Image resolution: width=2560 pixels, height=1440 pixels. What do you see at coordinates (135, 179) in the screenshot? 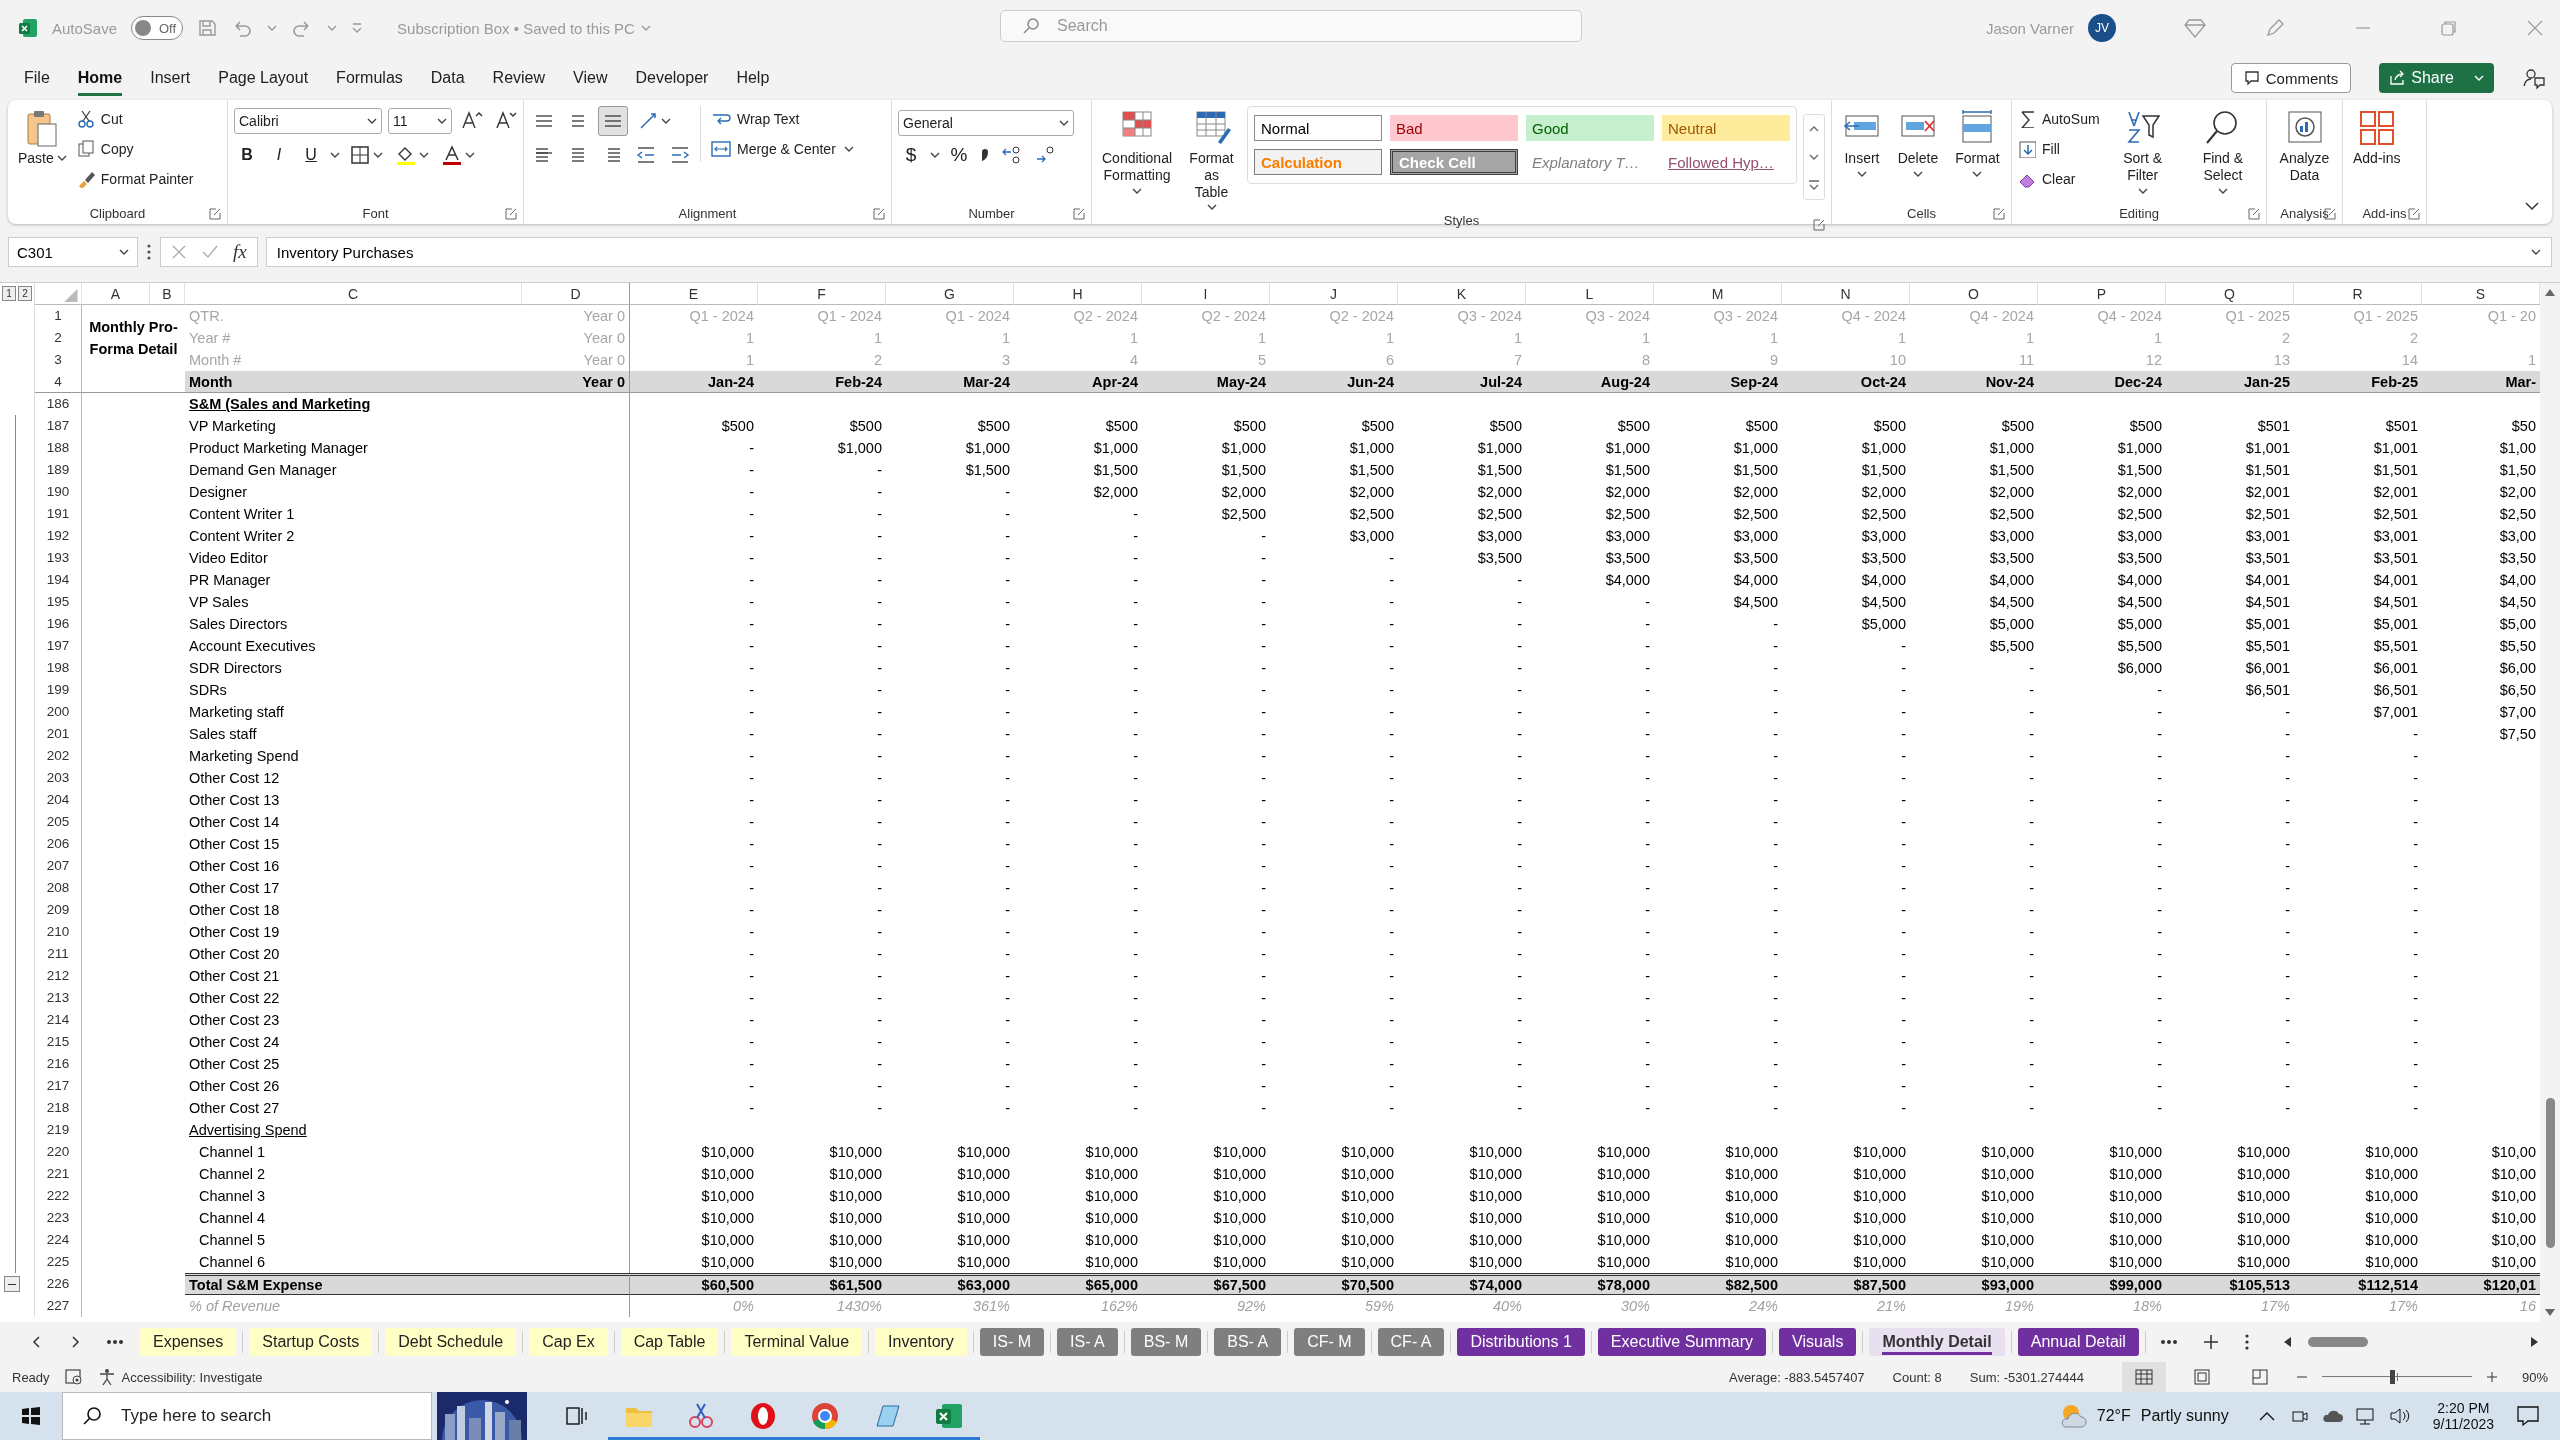
I see `format-painter-button: Format Painter` at bounding box center [135, 179].